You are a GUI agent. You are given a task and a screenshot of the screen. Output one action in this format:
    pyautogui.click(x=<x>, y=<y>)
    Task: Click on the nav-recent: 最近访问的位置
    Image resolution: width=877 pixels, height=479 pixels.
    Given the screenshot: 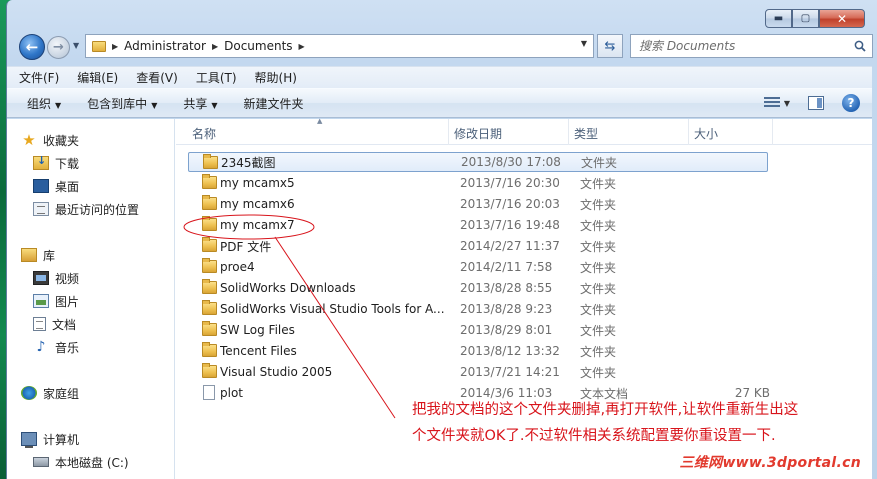 What is the action you would take?
    pyautogui.click(x=86, y=209)
    